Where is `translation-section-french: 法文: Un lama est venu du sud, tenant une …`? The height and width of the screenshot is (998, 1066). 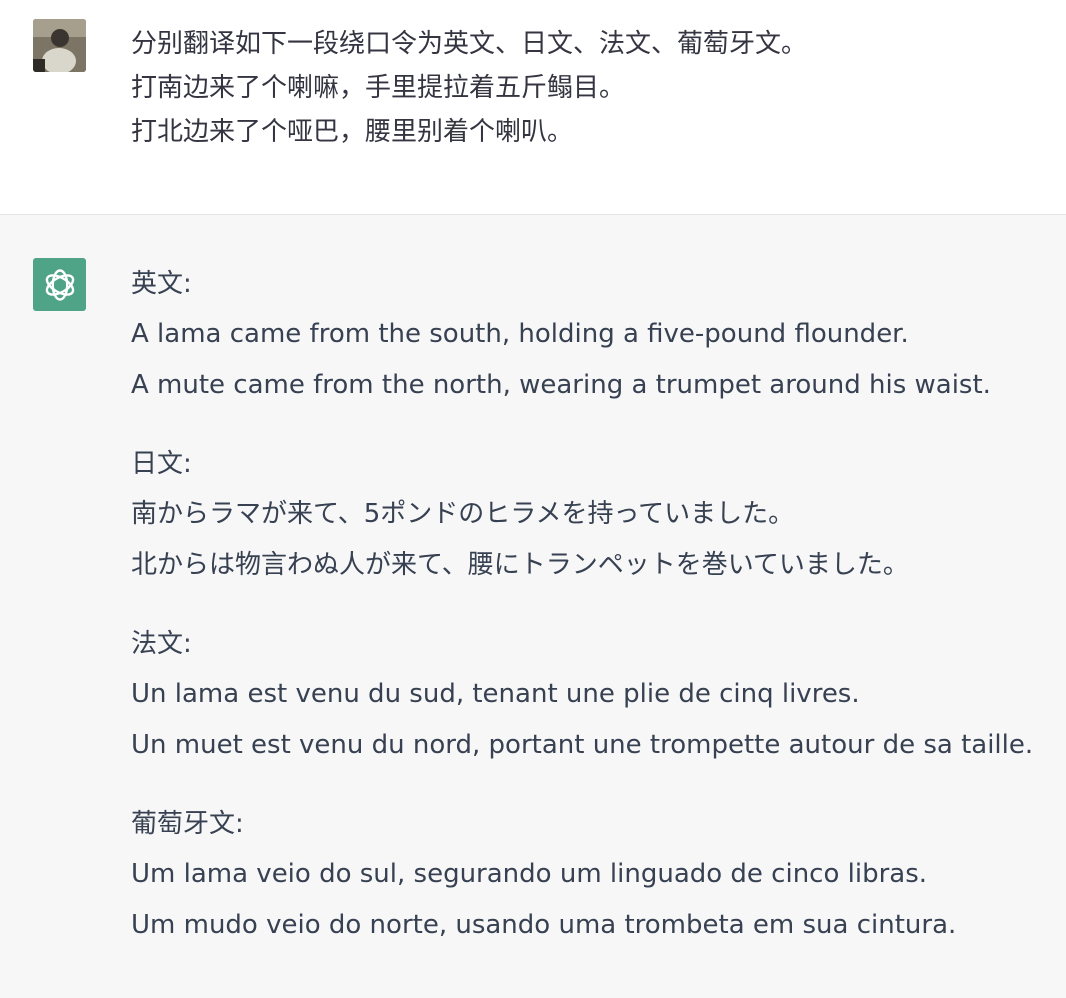
translation-section-french: 法文: Un lama est venu du sud, tenant une … is located at coordinates (591, 694).